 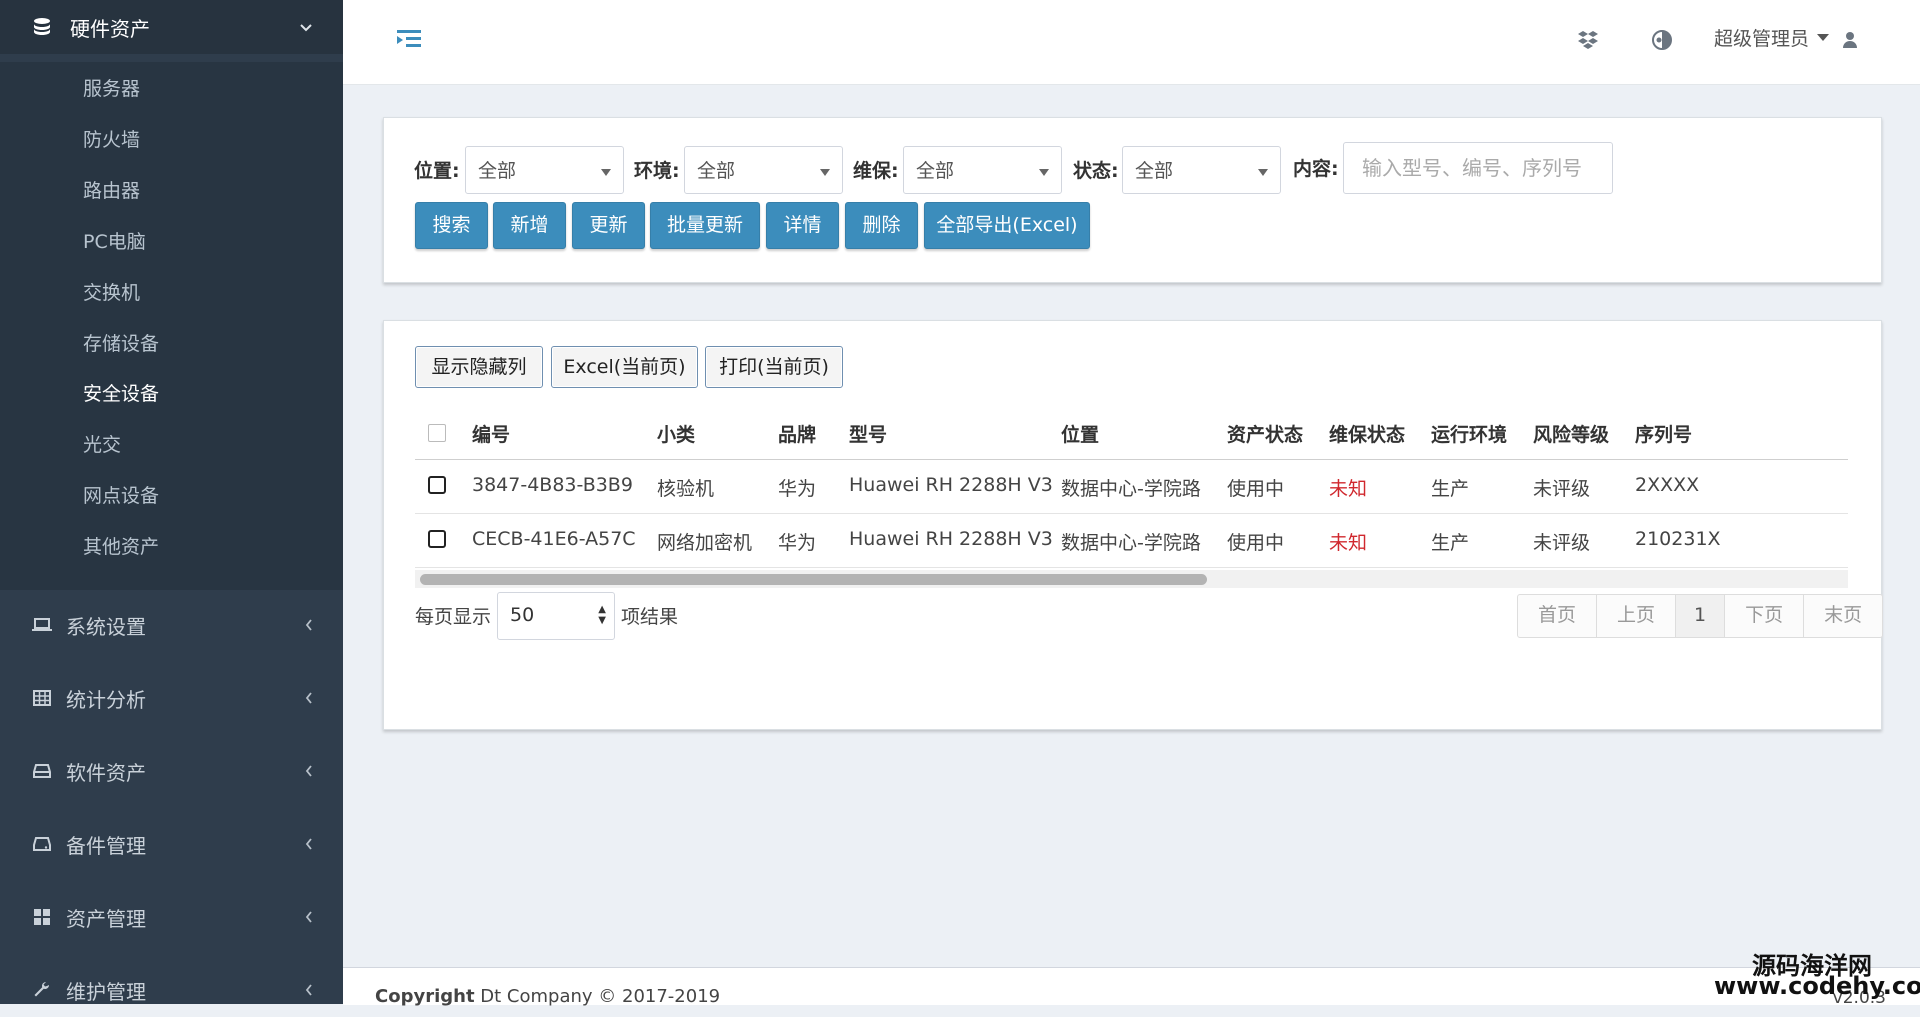 I want to click on sidebar-item-optical: 光交, so click(x=102, y=445).